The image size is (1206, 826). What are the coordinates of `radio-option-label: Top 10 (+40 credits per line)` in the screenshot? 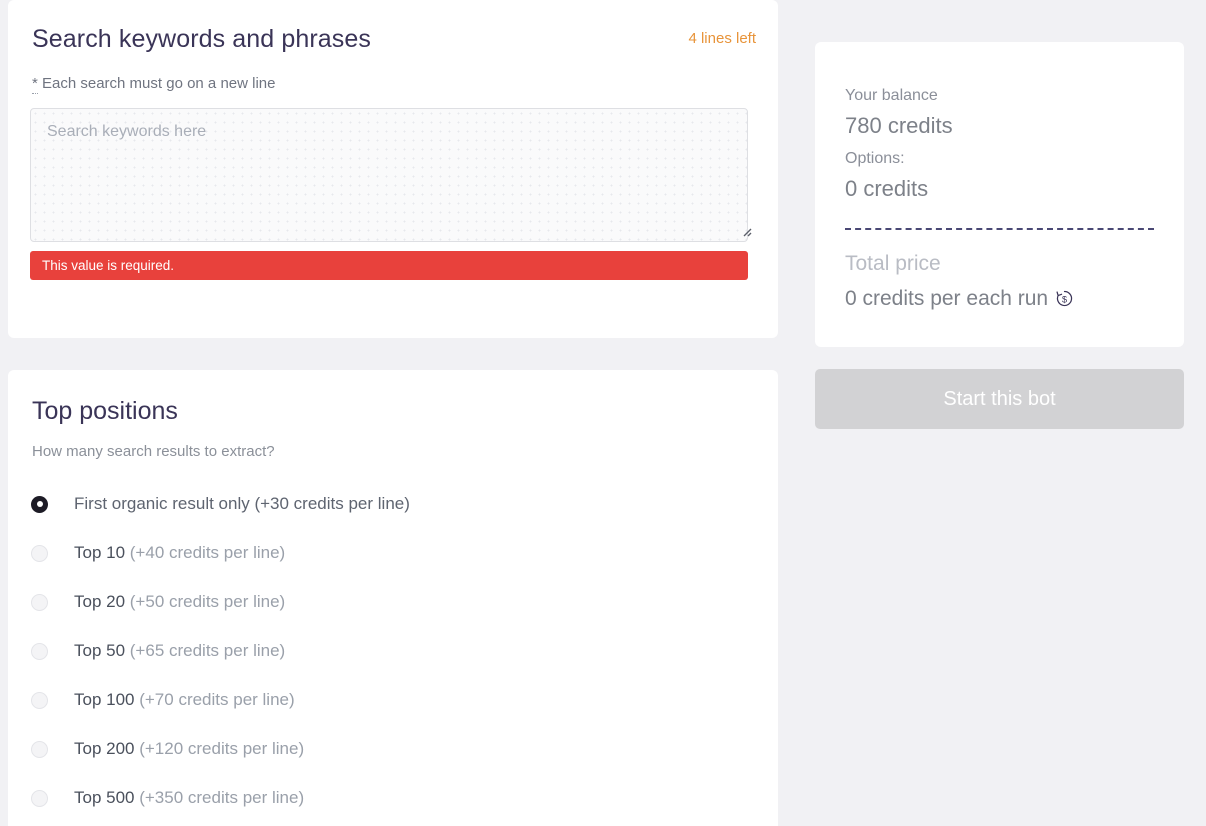 It's located at (179, 553).